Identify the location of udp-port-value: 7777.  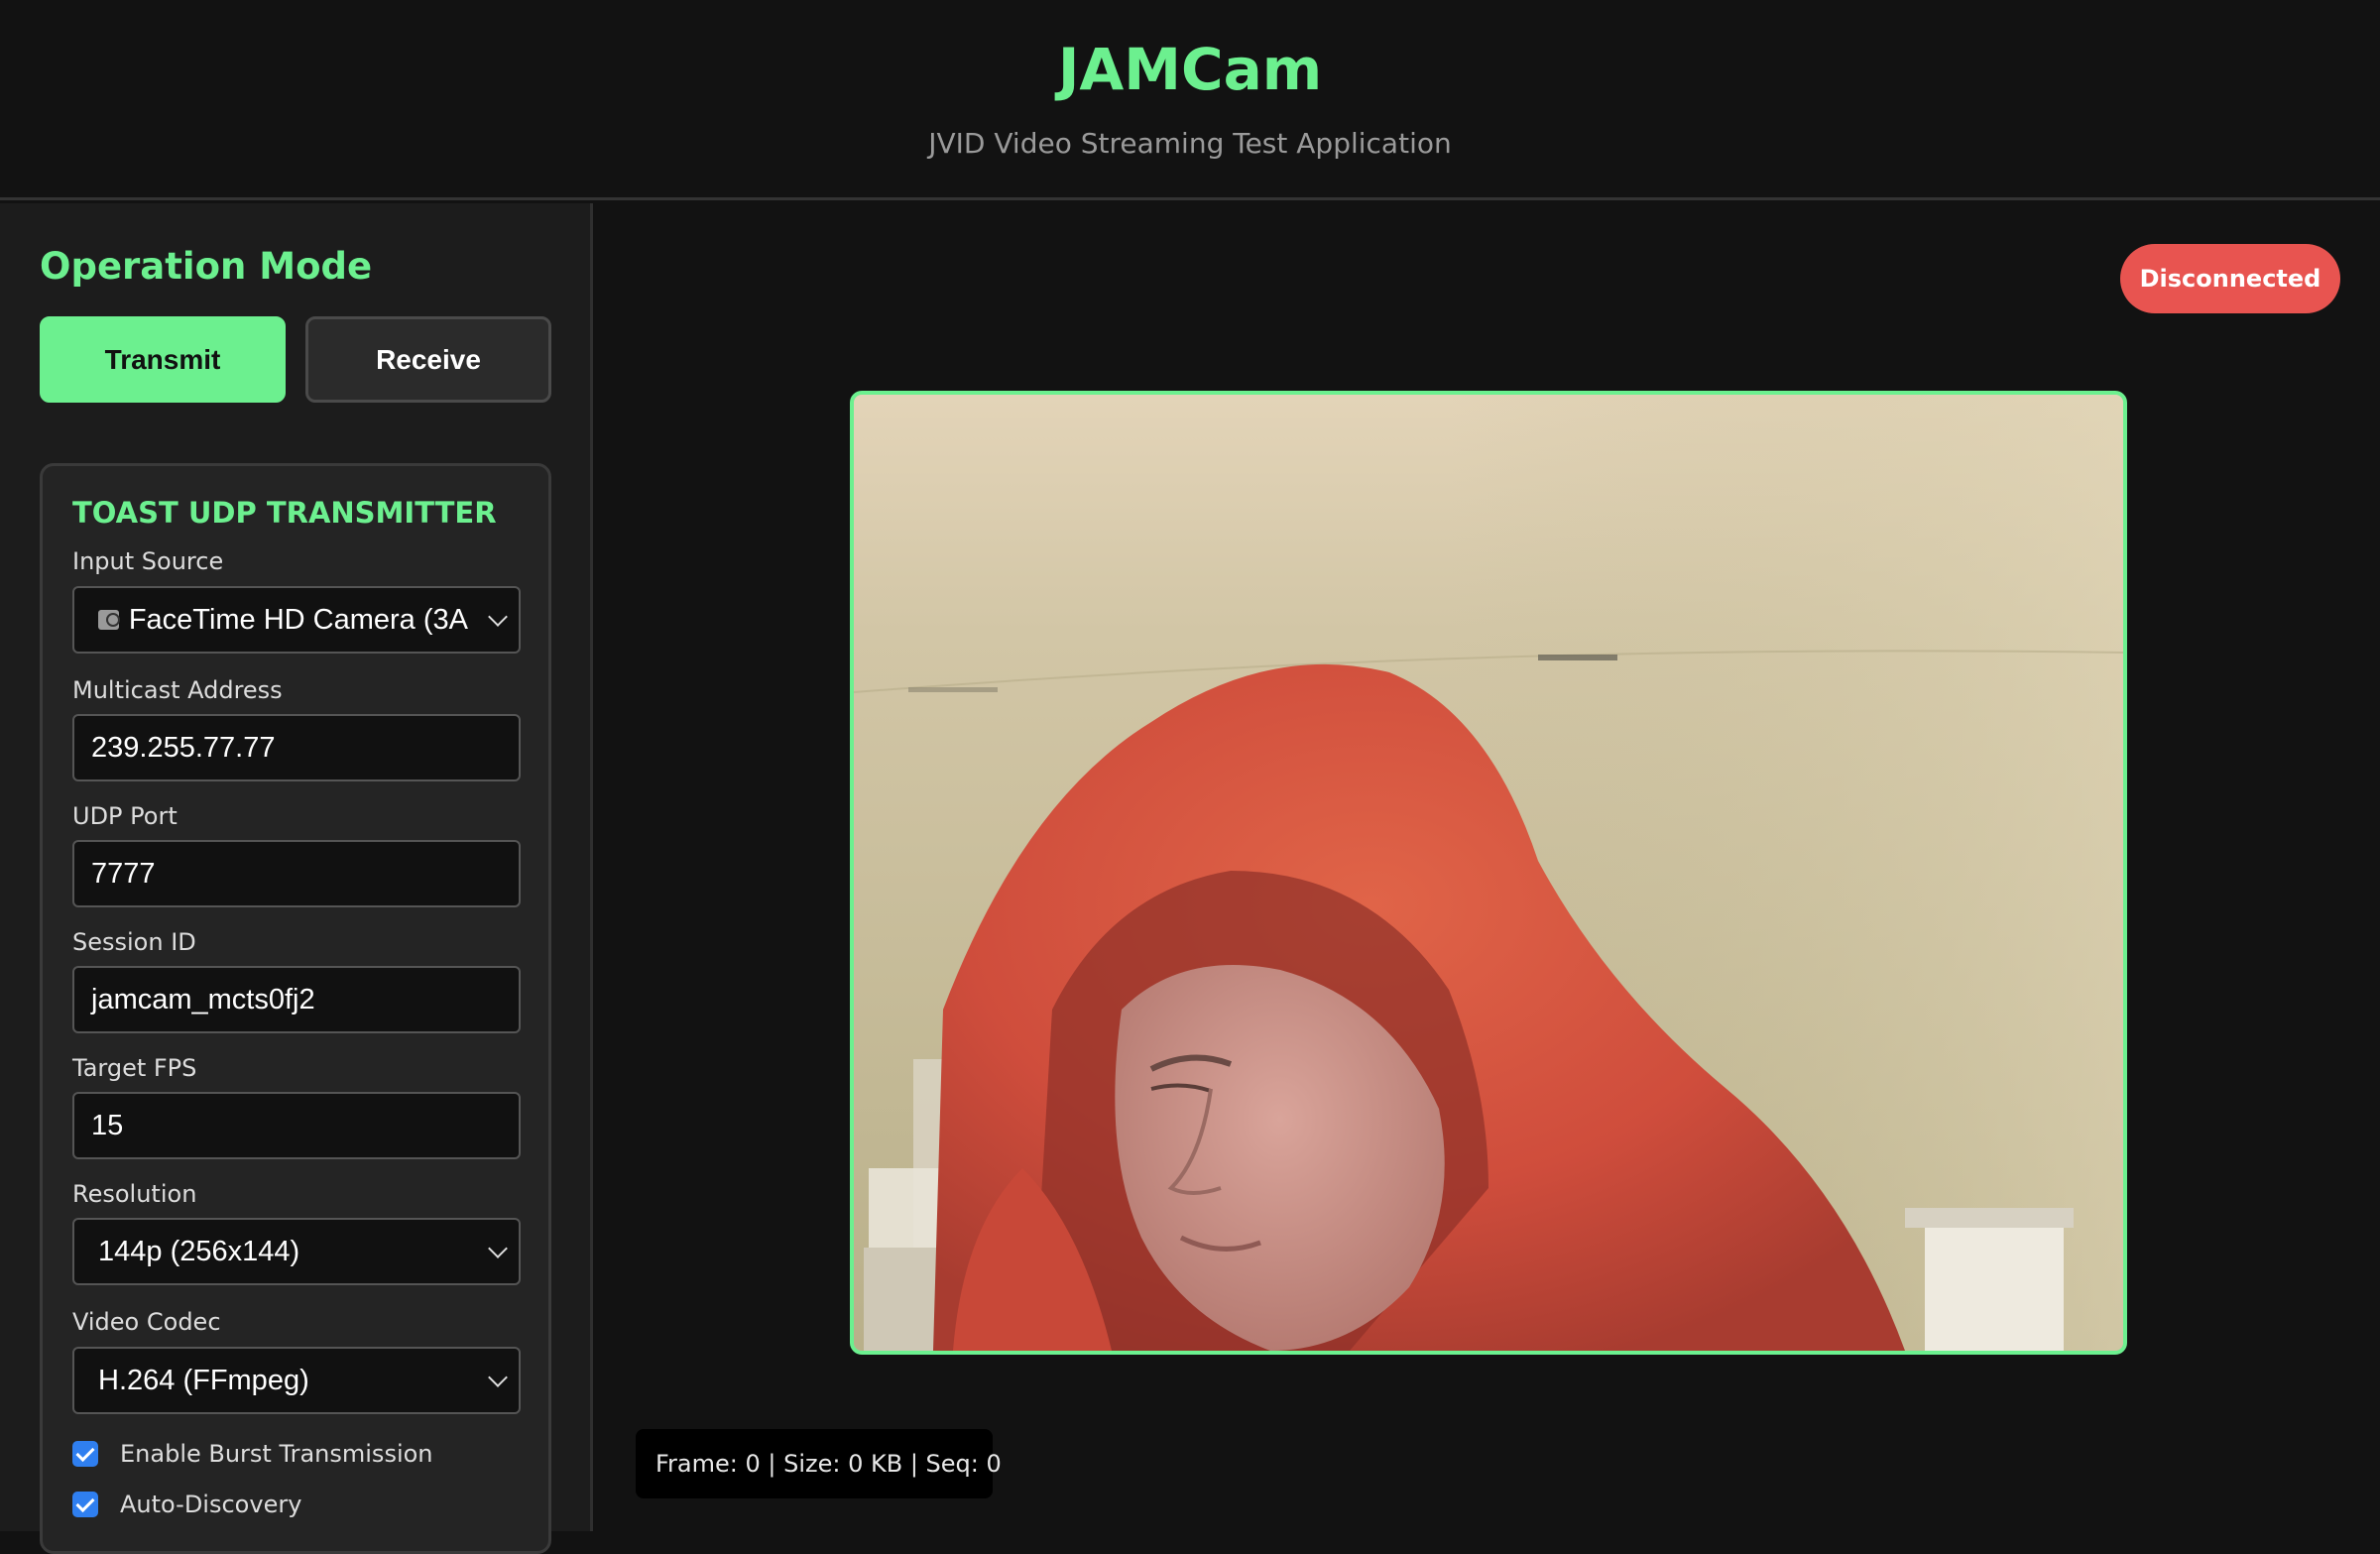
(123, 873).